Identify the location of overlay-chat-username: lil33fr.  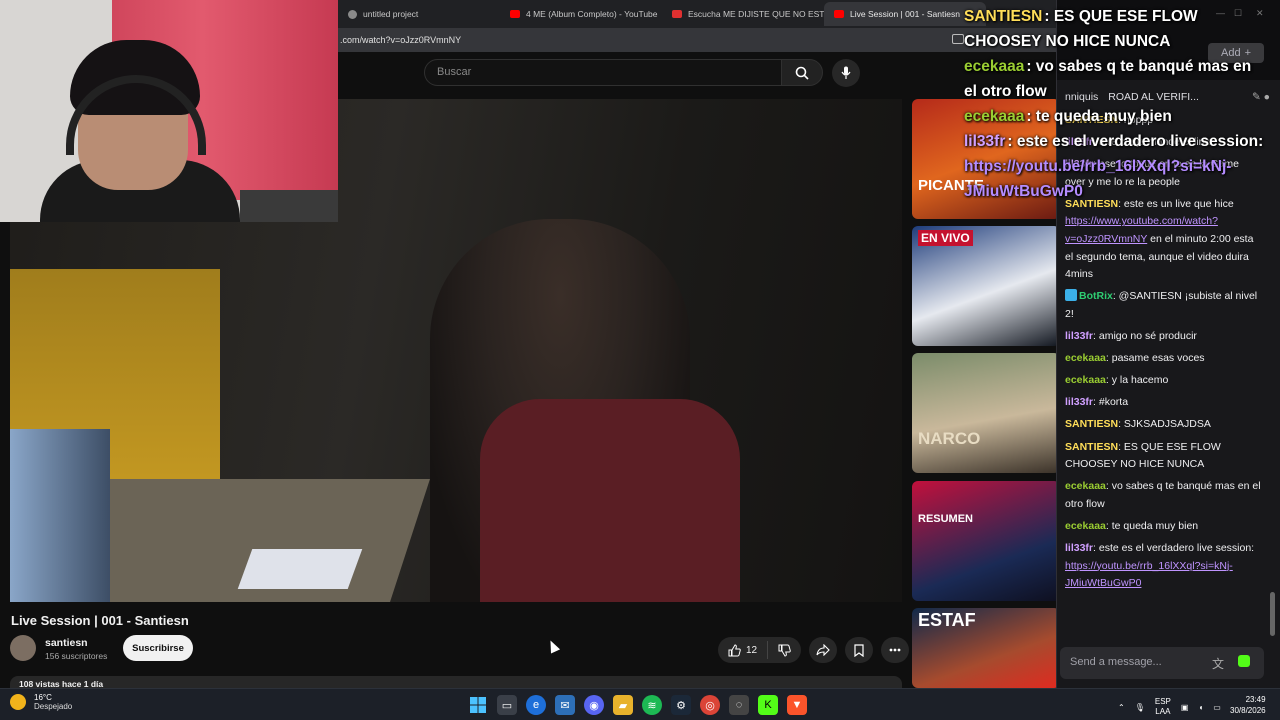
(985, 141).